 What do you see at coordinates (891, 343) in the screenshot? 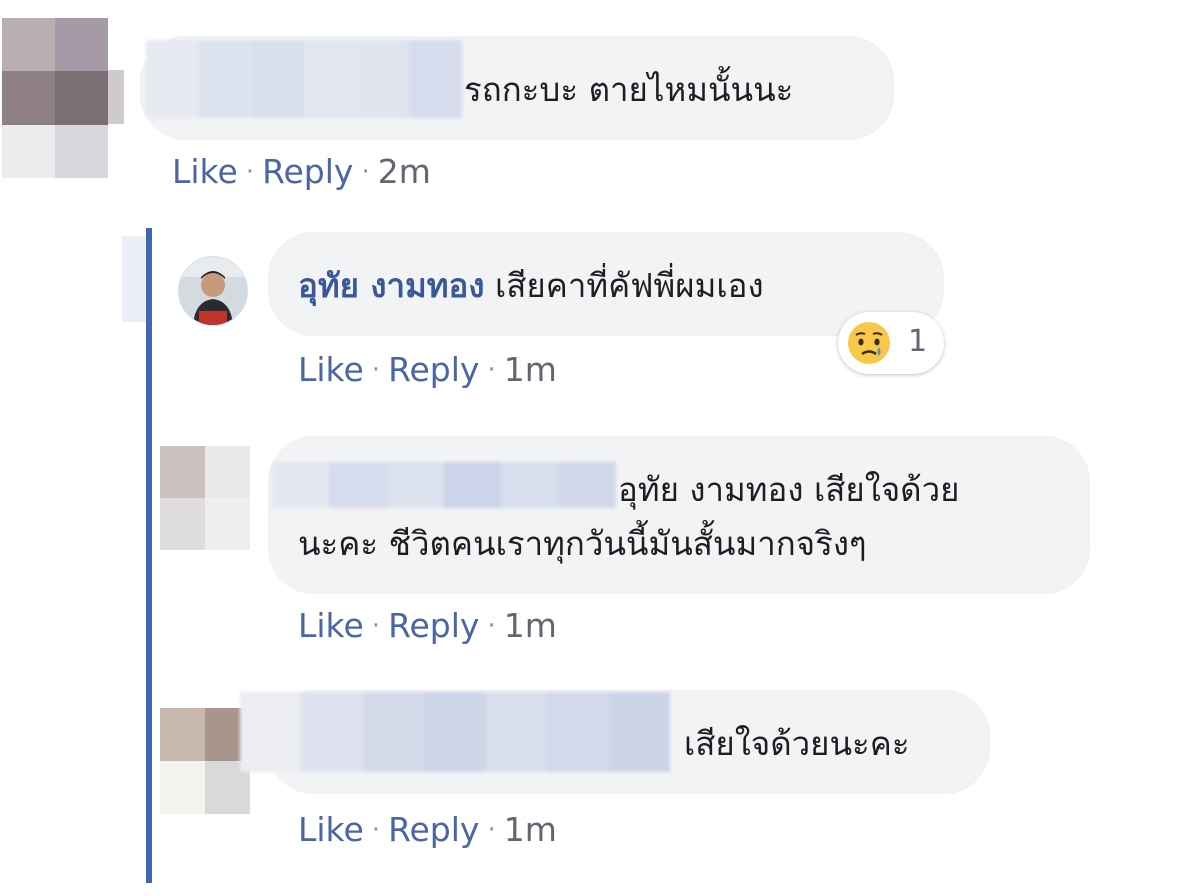
I see `reaction-summary: 1` at bounding box center [891, 343].